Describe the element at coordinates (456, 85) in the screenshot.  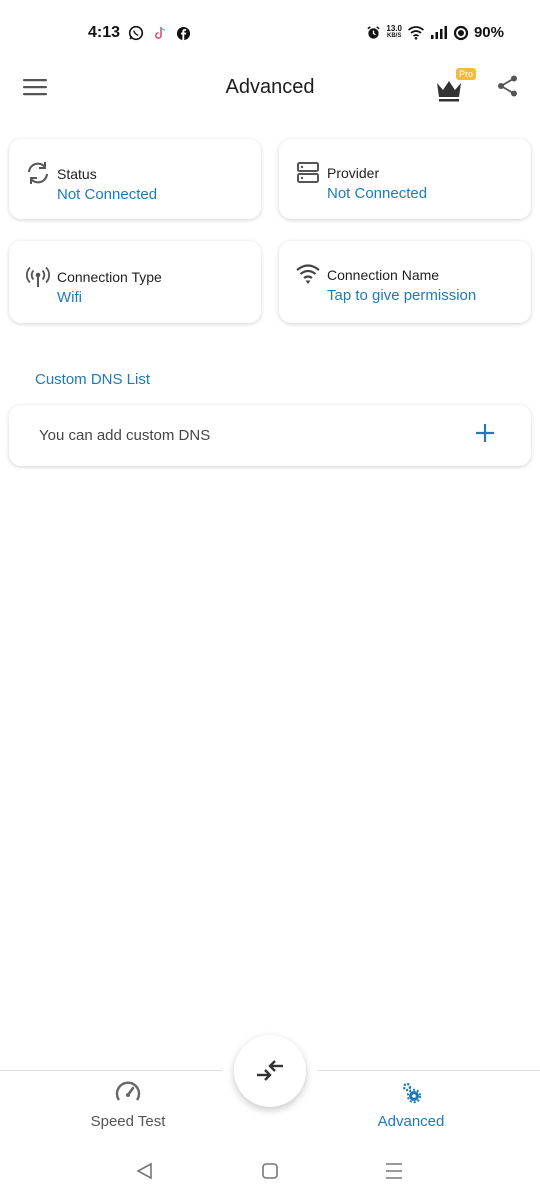
I see `pro-upgrade-button: Pro` at that location.